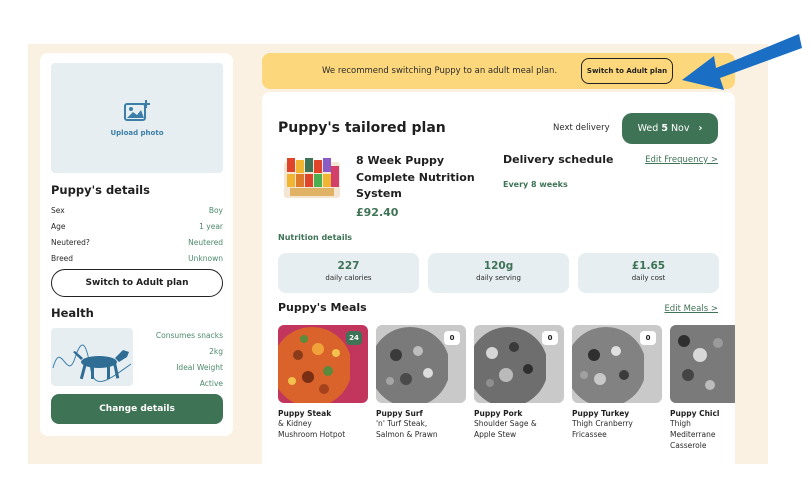 The image size is (810, 480). Describe the element at coordinates (323, 364) in the screenshot. I see `meal-image: 24` at that location.